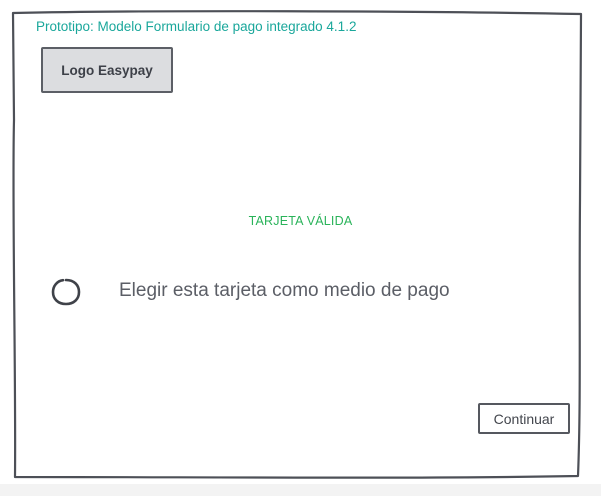 Image resolution: width=601 pixels, height=496 pixels. What do you see at coordinates (300, 221) in the screenshot?
I see `card-status-text: TARJETA VÁLIDA` at bounding box center [300, 221].